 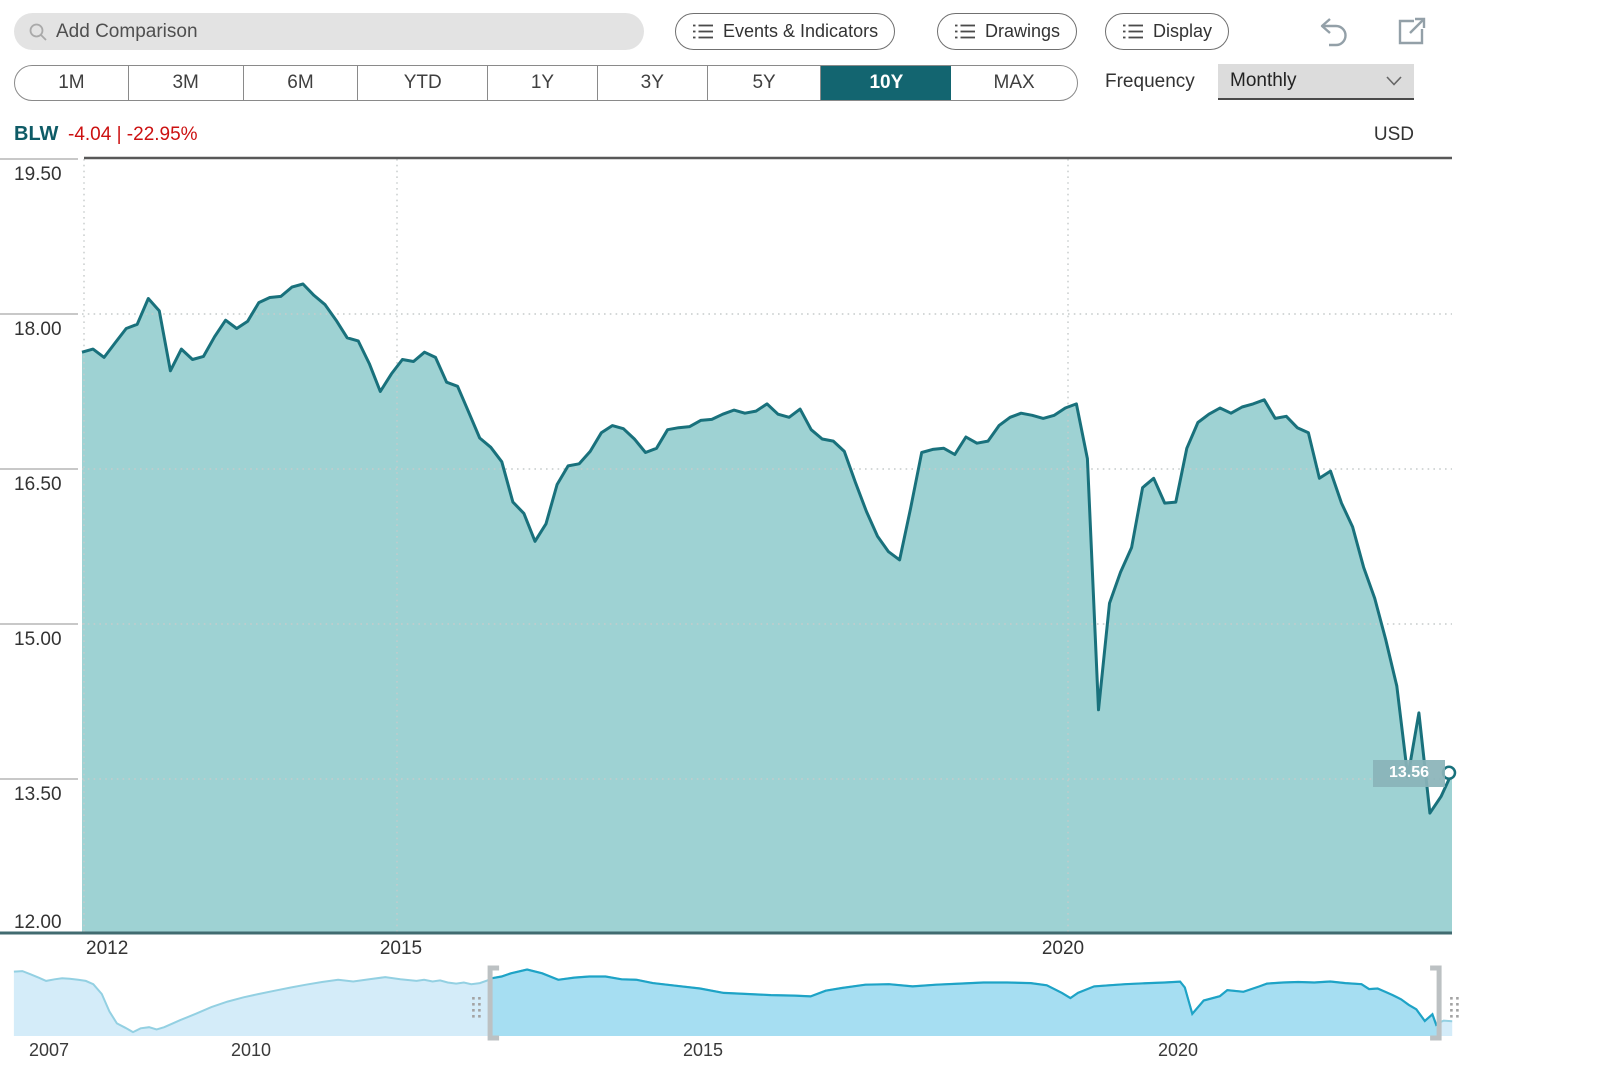 What do you see at coordinates (401, 948) in the screenshot?
I see `x-axis-label: 2015` at bounding box center [401, 948].